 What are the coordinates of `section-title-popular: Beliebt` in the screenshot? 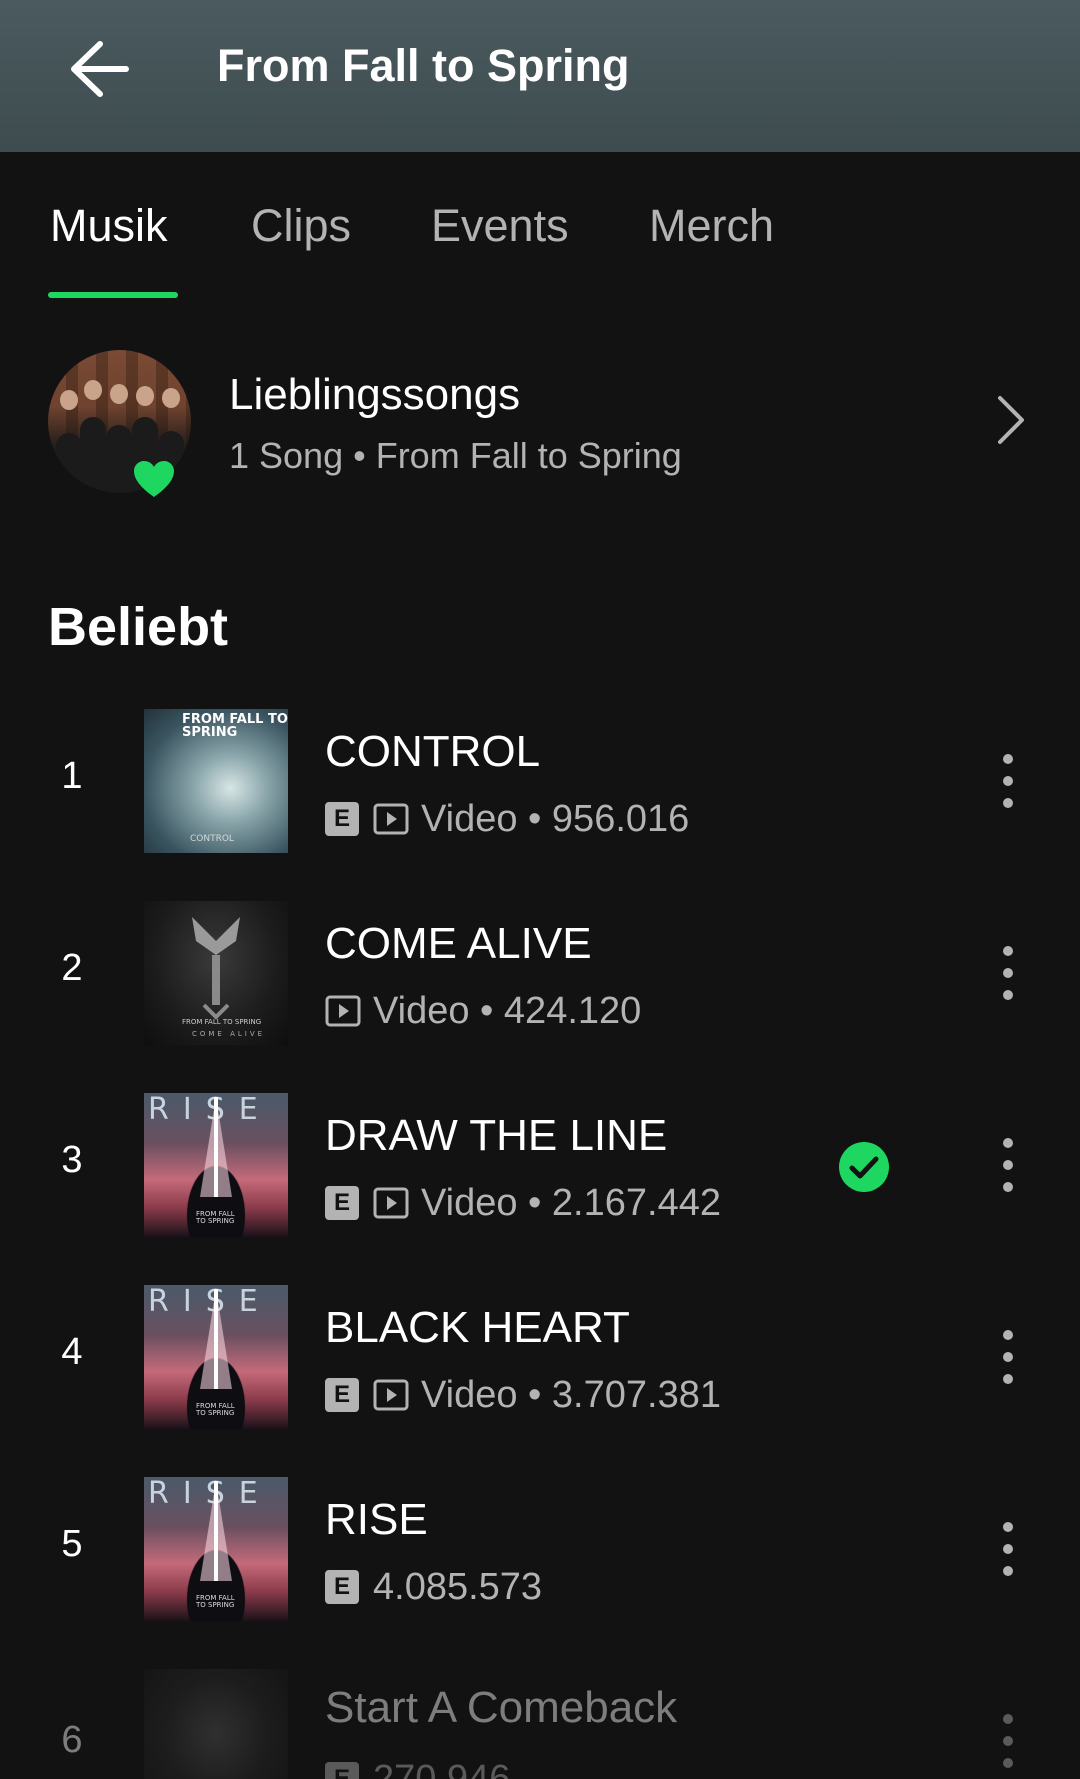 It's located at (138, 627).